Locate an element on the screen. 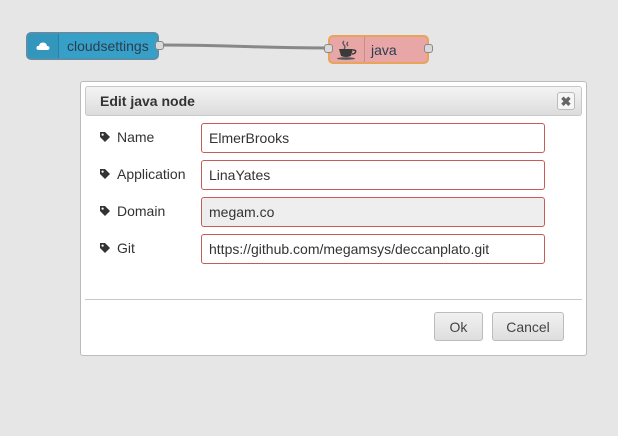 The image size is (618, 436). field-label: Domain is located at coordinates (141, 211).